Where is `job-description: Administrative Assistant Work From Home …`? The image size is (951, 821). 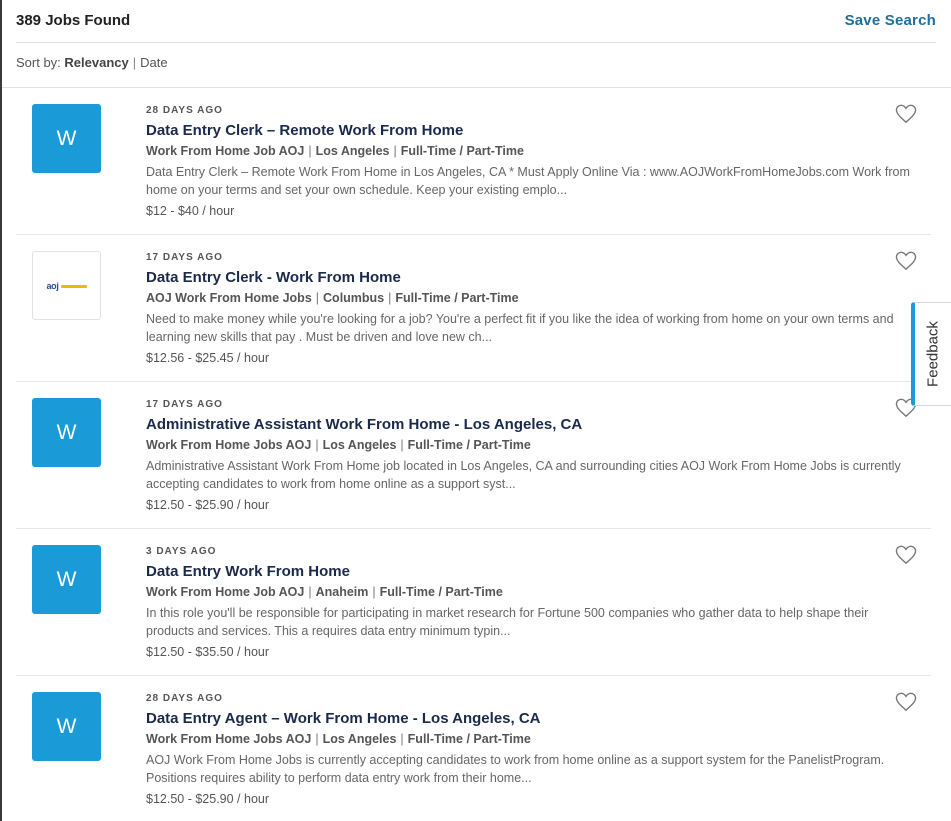
job-description: Administrative Assistant Work From Home … is located at coordinates (523, 475).